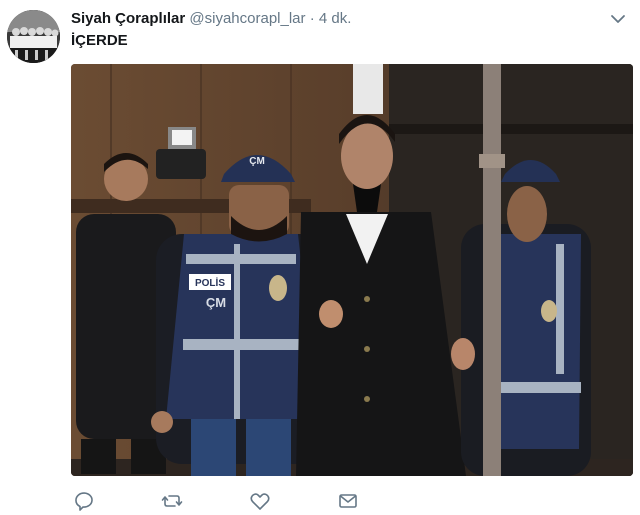 The image size is (640, 515). Describe the element at coordinates (84, 501) in the screenshot. I see `reply-icon` at that location.